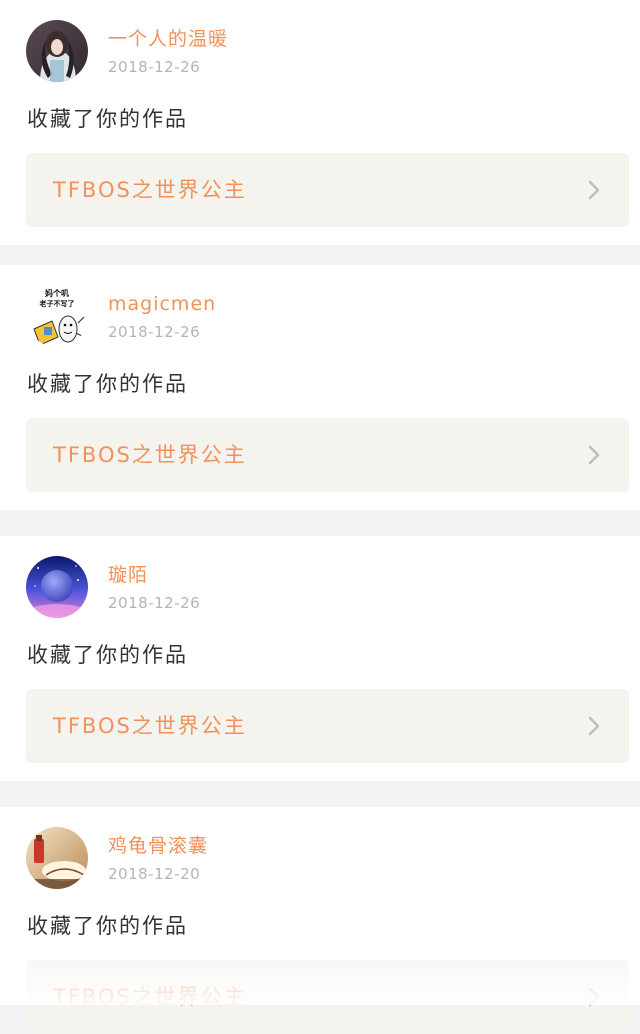 The image size is (640, 1034). I want to click on girl-photo-avatar-icon, so click(57, 51).